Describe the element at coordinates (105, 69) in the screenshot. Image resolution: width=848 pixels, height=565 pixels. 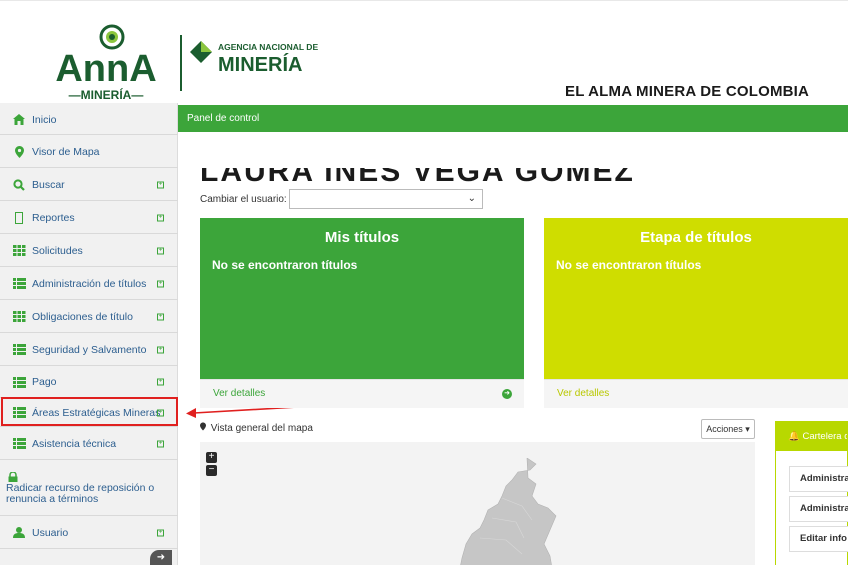
I see `logo-anna-main: AnnA` at that location.